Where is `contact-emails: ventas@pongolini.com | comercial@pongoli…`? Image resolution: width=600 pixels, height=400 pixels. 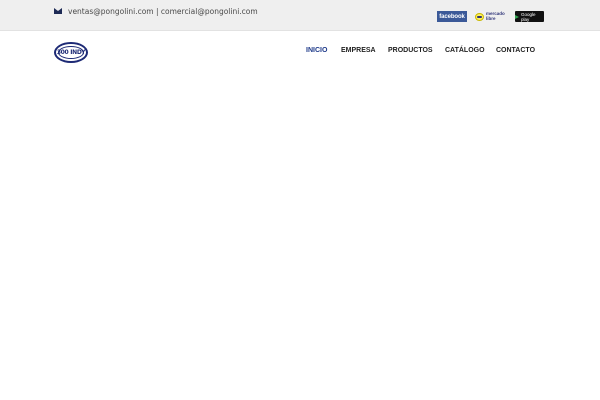 contact-emails: ventas@pongolini.com | comercial@pongoli… is located at coordinates (163, 11).